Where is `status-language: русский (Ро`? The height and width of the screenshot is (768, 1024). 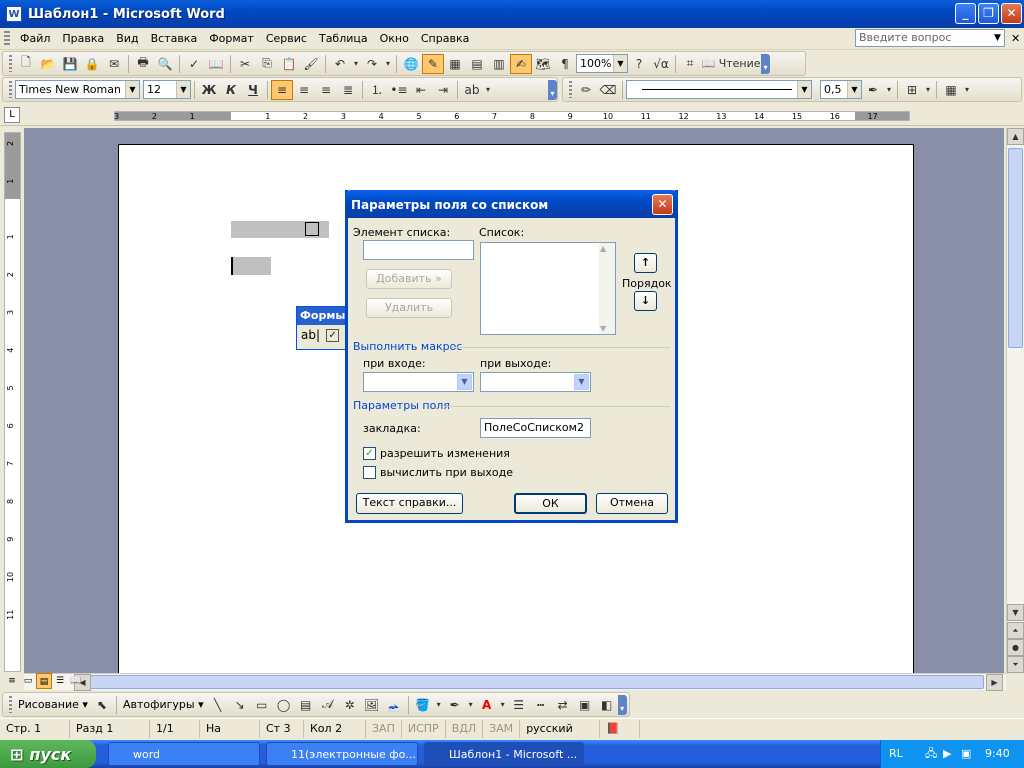
status-language: русский (Ро is located at coordinates (560, 736).